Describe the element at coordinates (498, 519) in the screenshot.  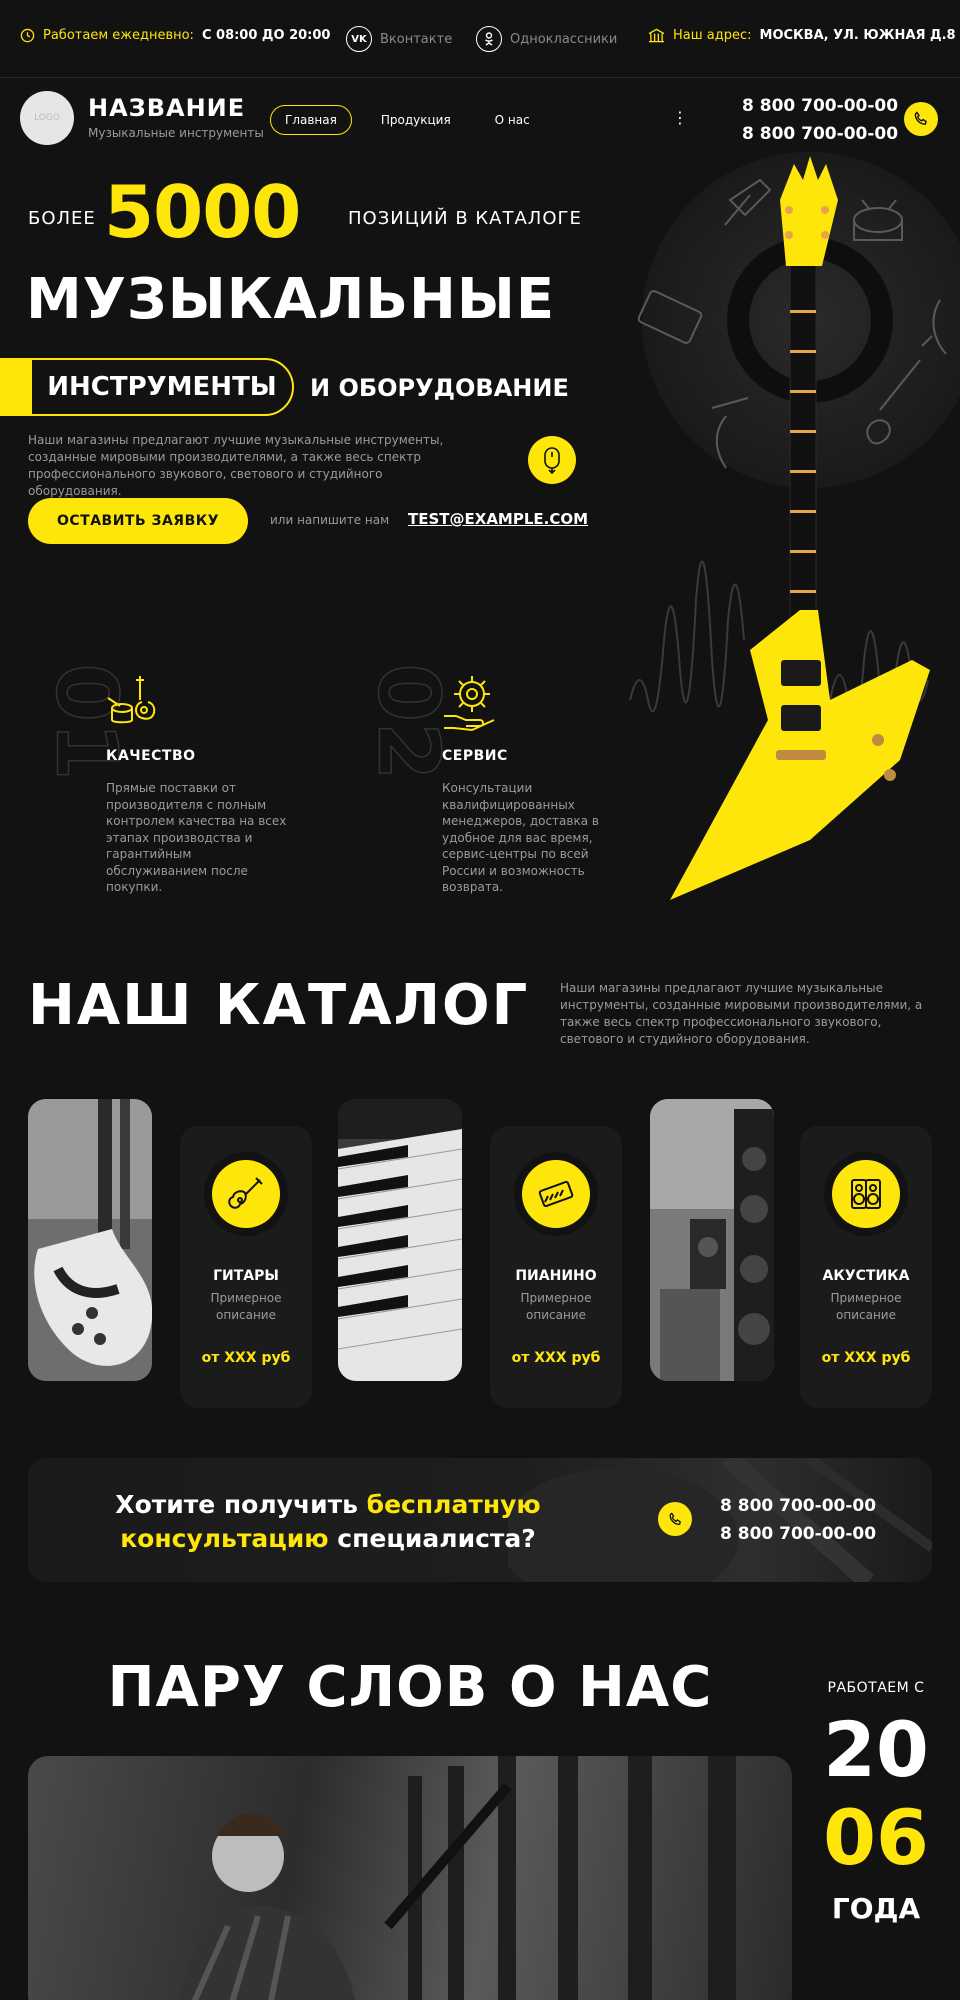
I see `email-link: TEST@EXAMPLE.COM` at that location.